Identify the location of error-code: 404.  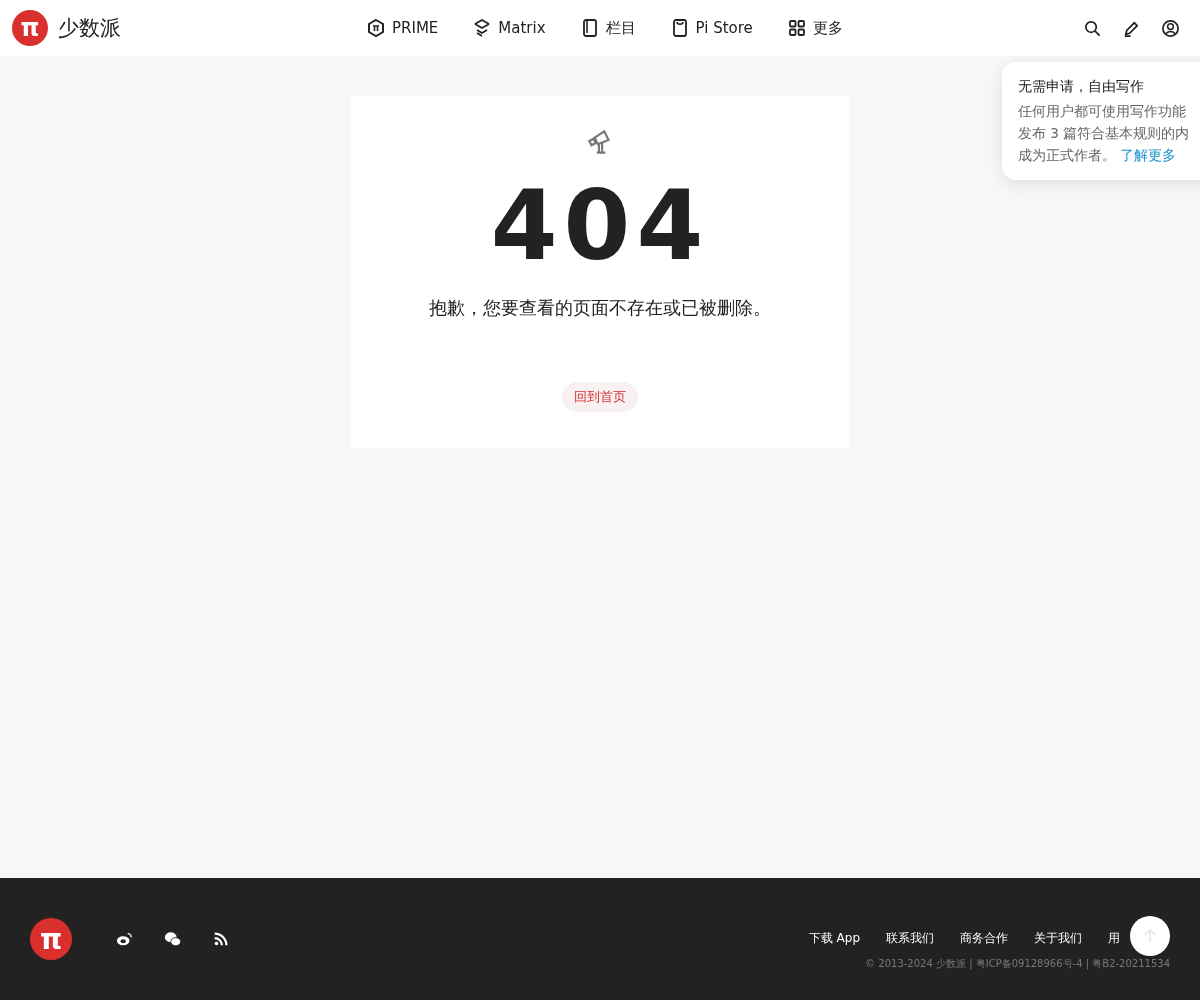
(600, 226).